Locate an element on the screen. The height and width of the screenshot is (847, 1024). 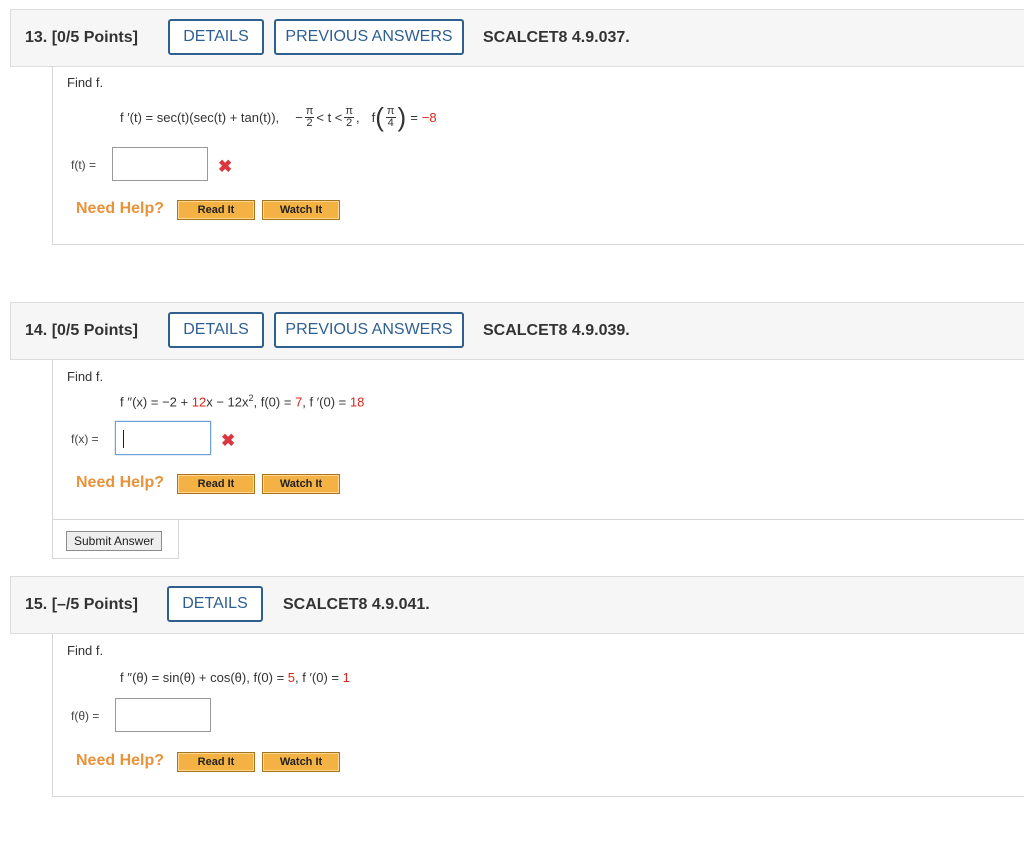
equation-text: , f(0) = is located at coordinates (272, 402).